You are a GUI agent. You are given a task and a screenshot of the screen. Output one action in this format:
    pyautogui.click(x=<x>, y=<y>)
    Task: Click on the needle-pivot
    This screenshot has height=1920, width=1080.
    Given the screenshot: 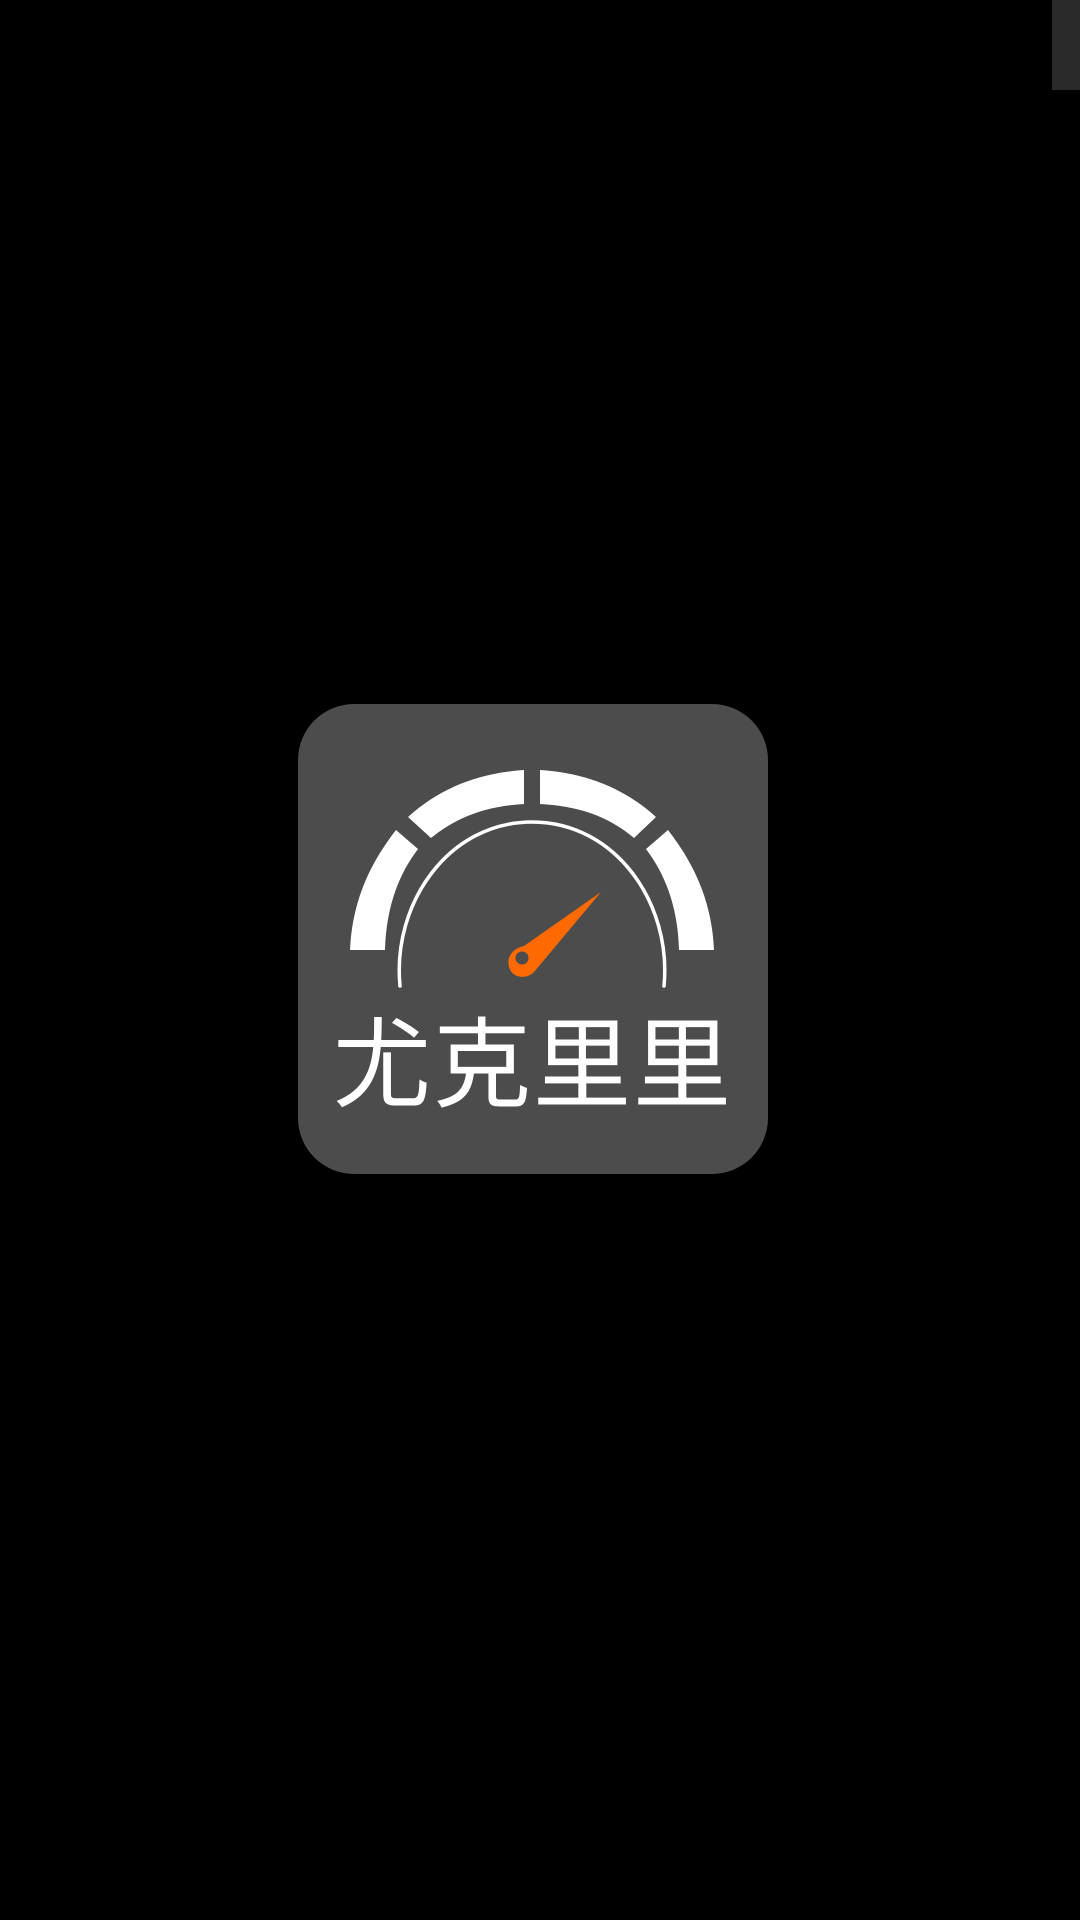 What is the action you would take?
    pyautogui.click(x=522, y=958)
    